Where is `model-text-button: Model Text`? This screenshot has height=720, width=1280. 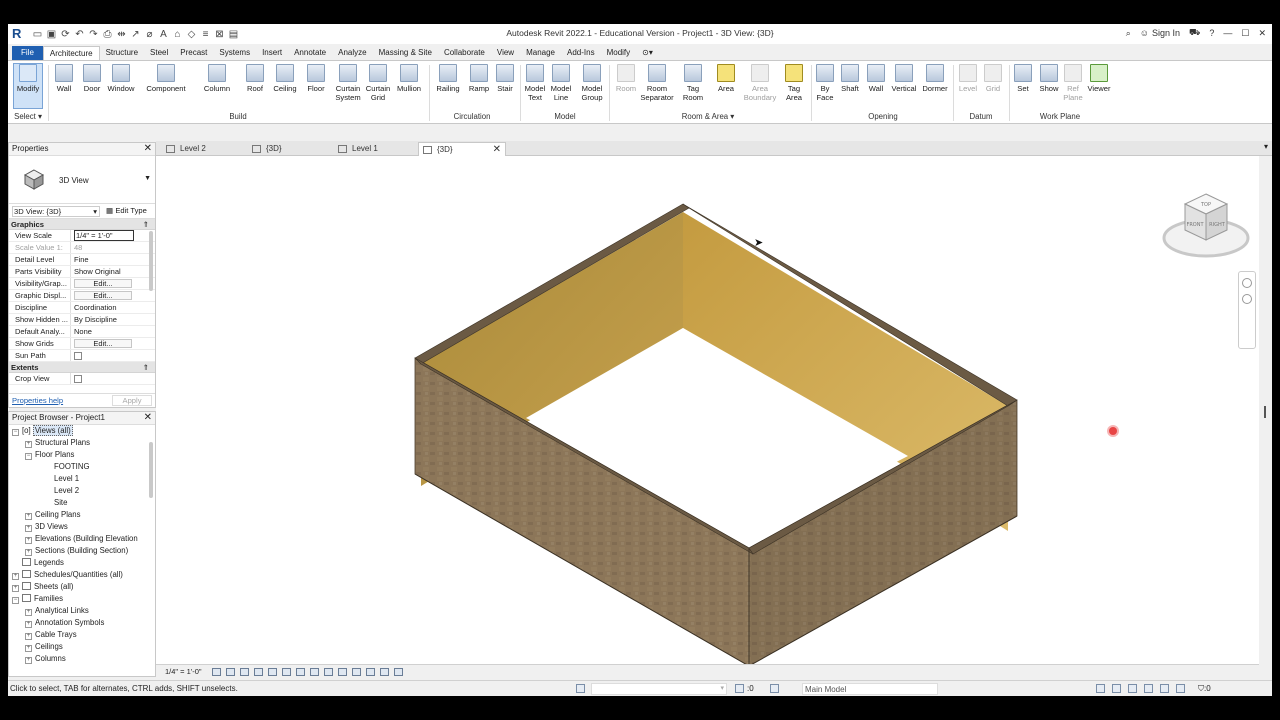
model-text-button: Model Text is located at coordinates (535, 83).